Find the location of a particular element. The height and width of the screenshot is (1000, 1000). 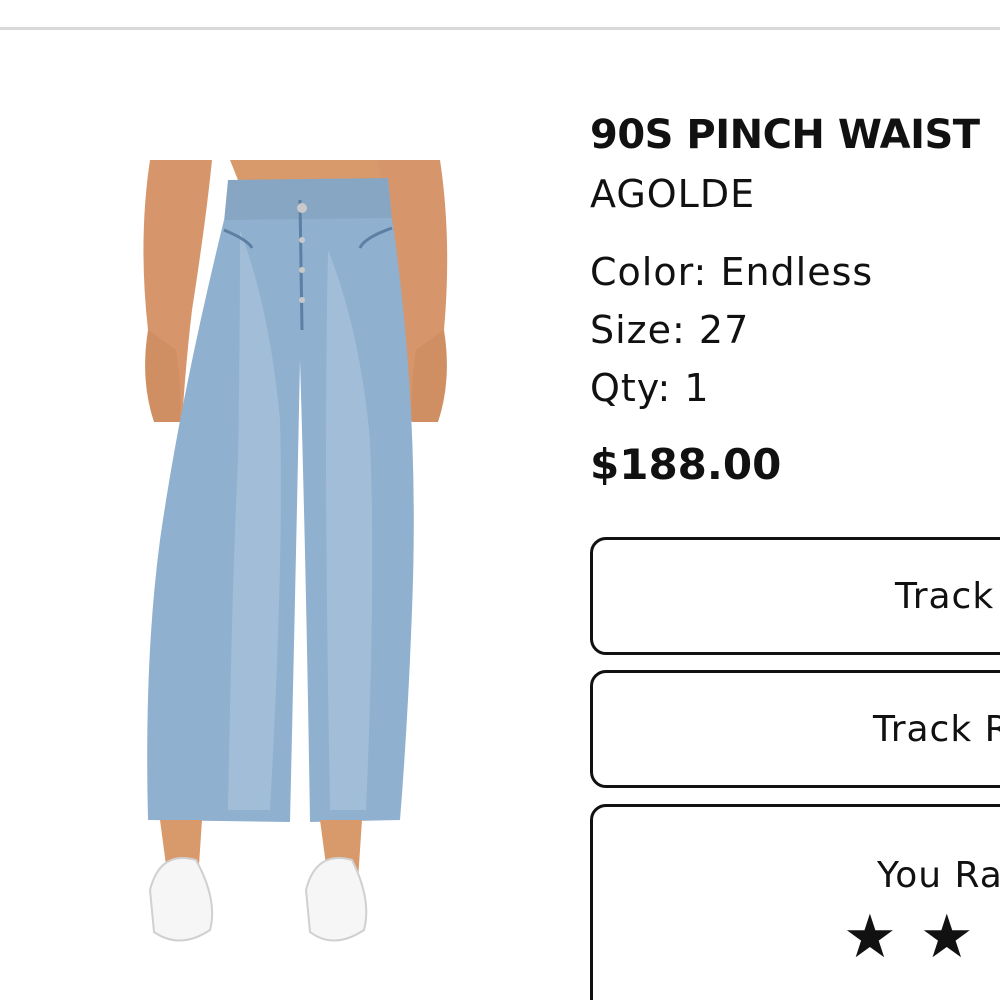

star-rating: ★ ★ ★ is located at coordinates (921, 937).